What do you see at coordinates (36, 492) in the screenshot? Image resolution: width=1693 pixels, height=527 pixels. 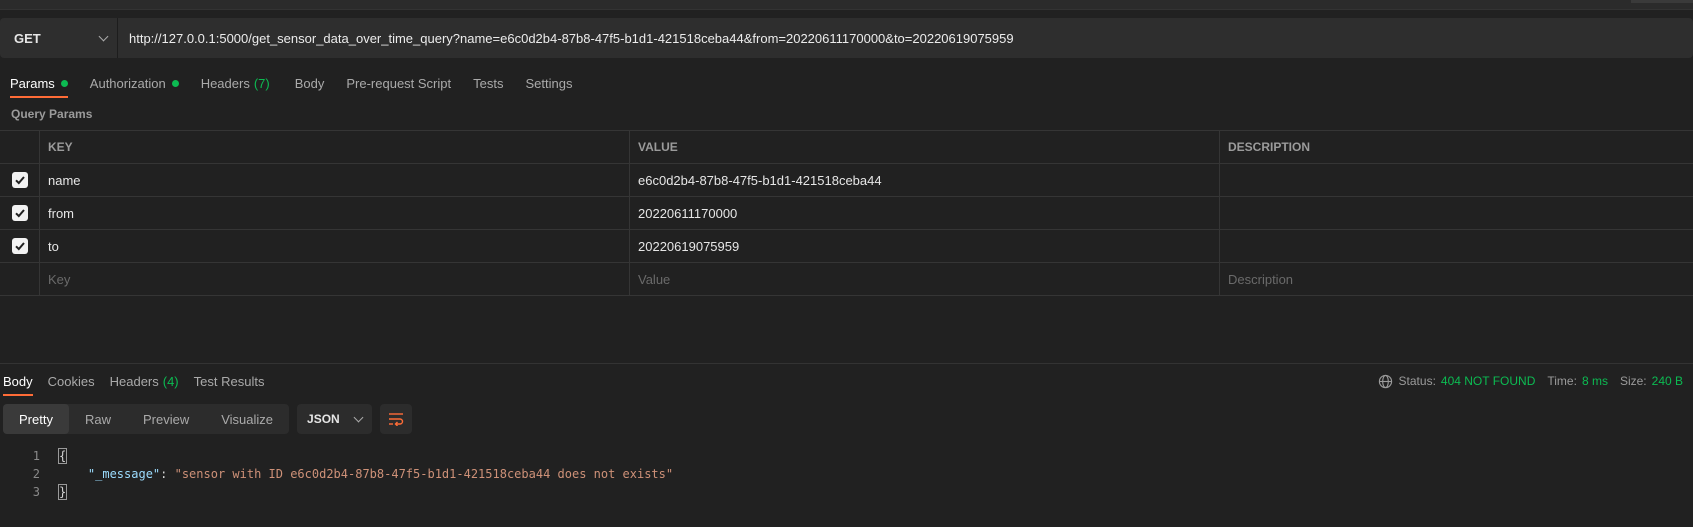 I see `line-number: 3` at bounding box center [36, 492].